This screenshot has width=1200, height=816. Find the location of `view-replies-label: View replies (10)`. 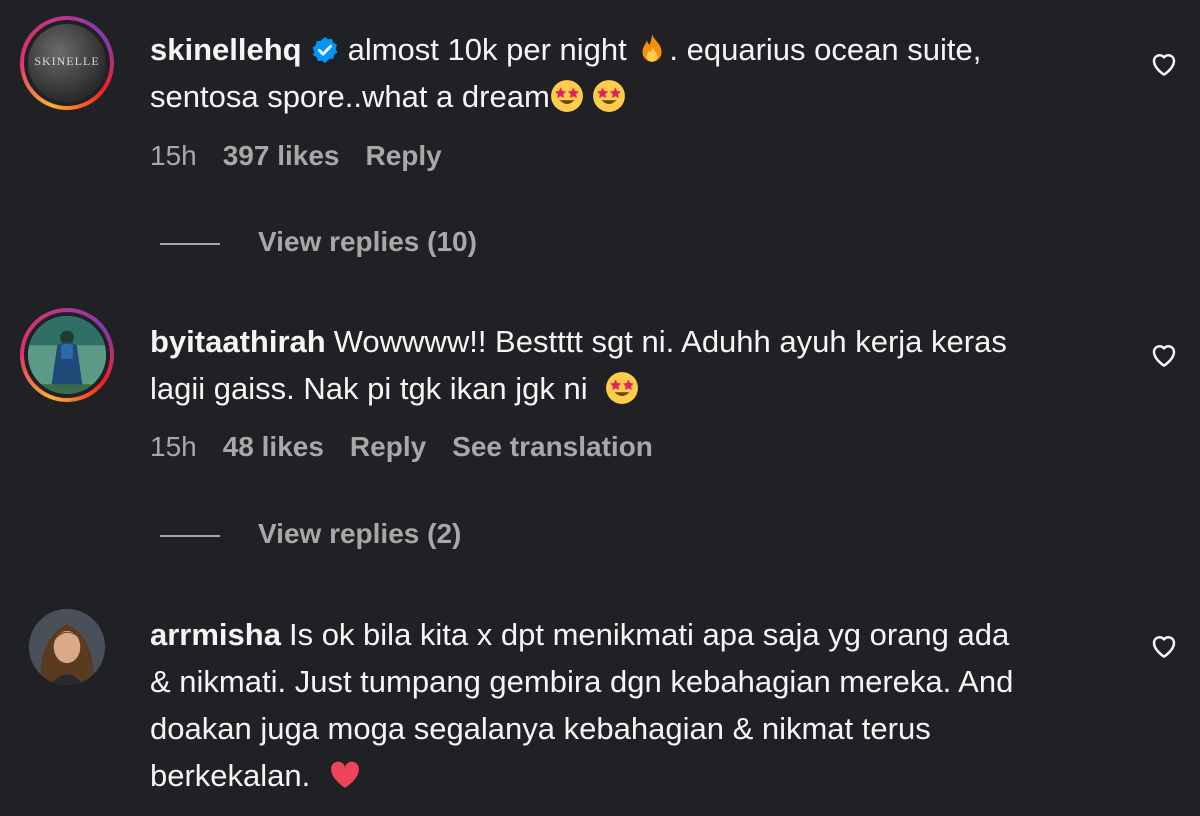

view-replies-label: View replies (10) is located at coordinates (367, 241).